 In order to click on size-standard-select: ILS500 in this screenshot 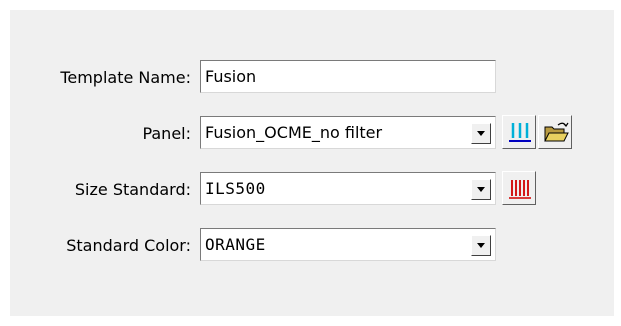, I will do `click(348, 188)`.